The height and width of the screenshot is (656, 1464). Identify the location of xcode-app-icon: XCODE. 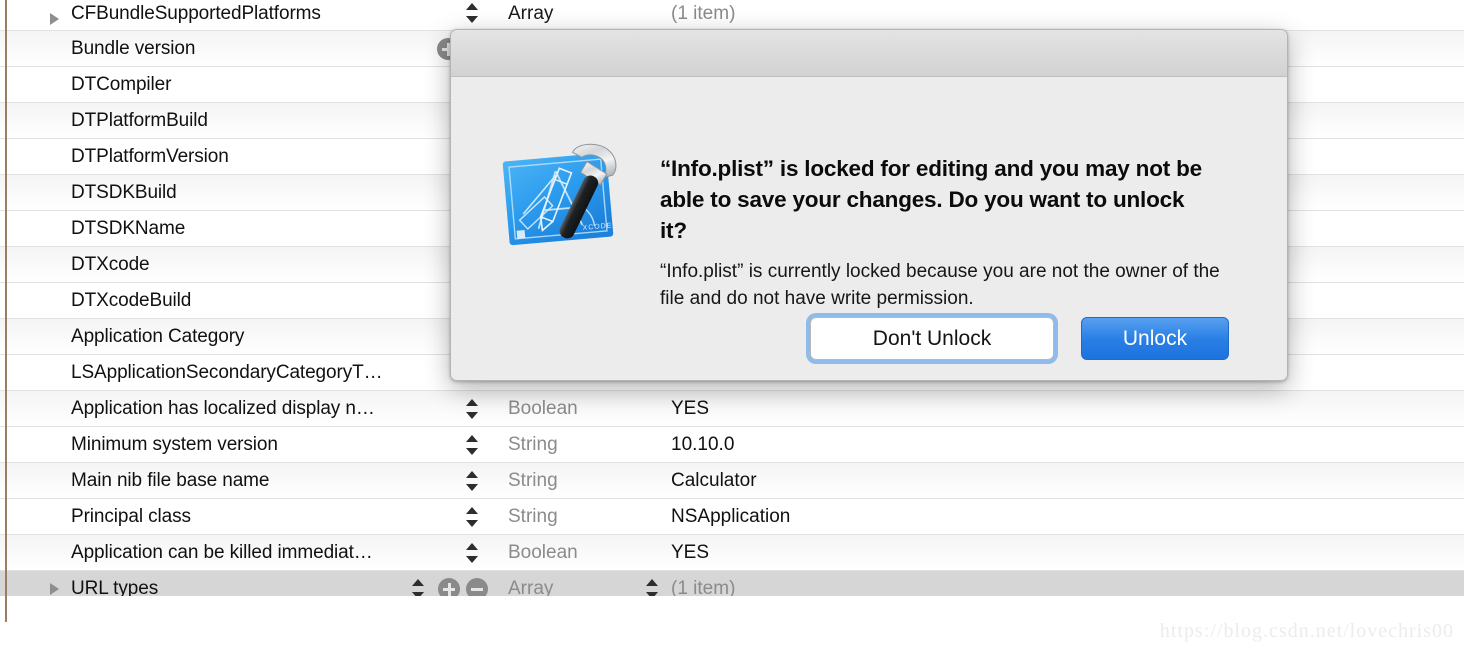
(563, 194).